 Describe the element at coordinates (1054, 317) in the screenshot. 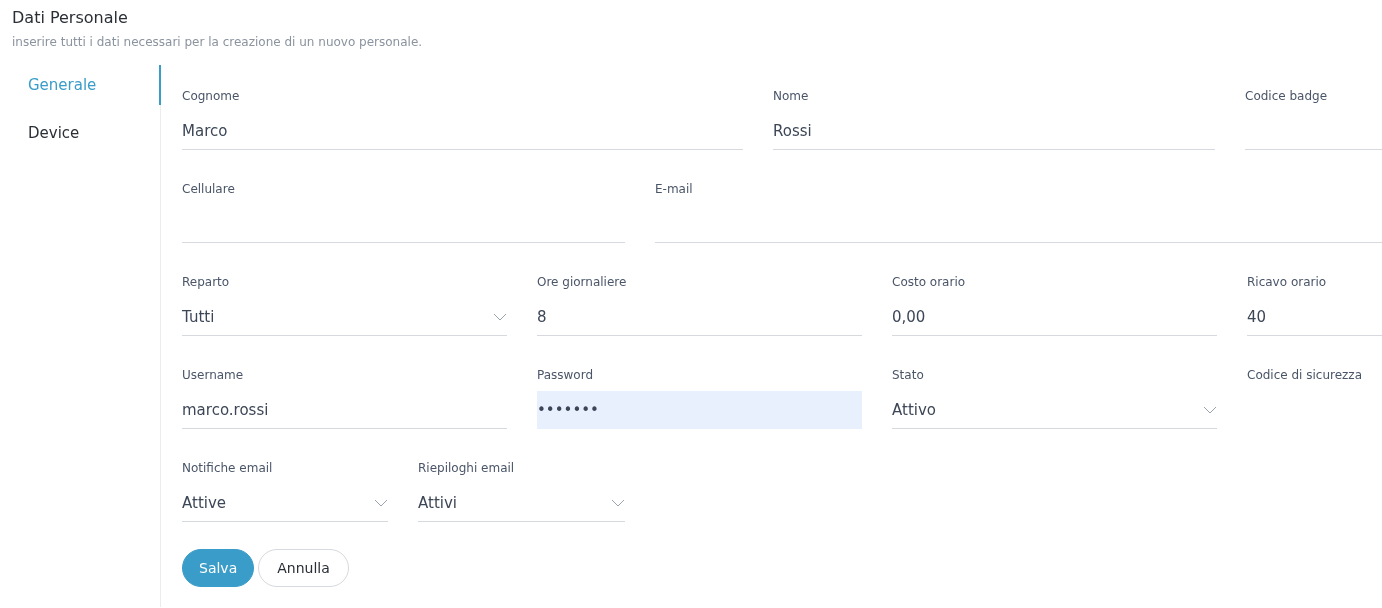

I see `input-field: 0,00` at that location.